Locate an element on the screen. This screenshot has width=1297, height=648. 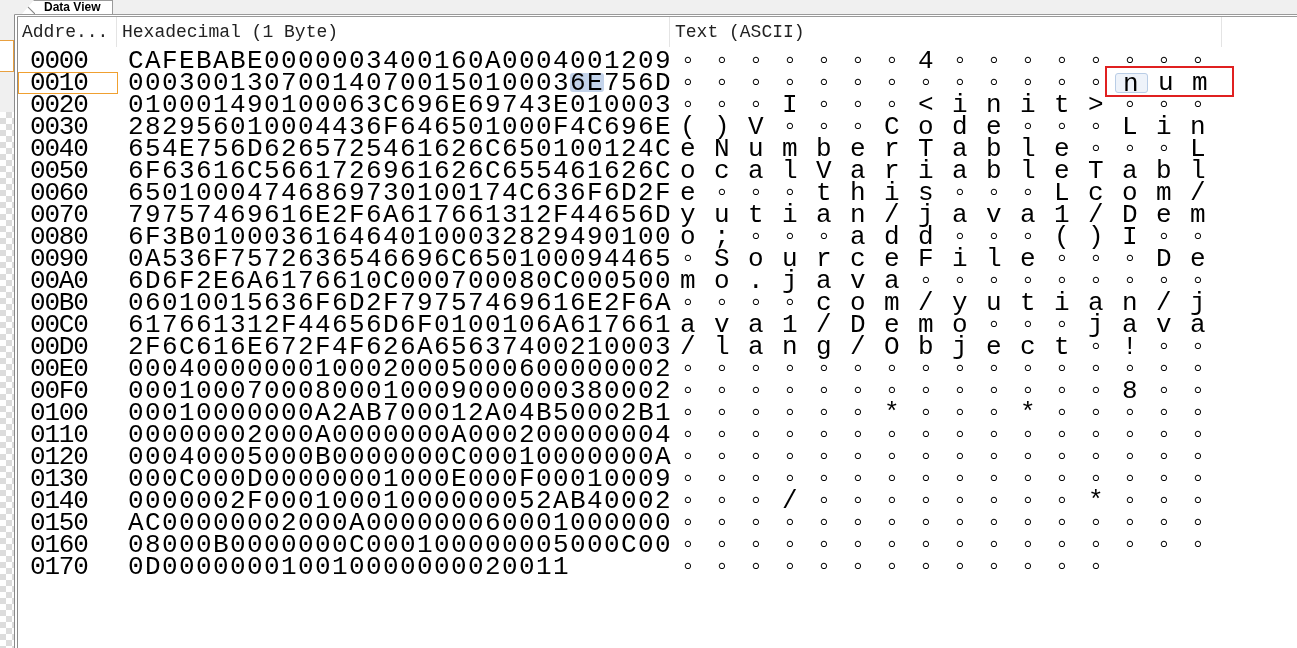
address-cell-text: 00E0 is located at coordinates (59, 369).